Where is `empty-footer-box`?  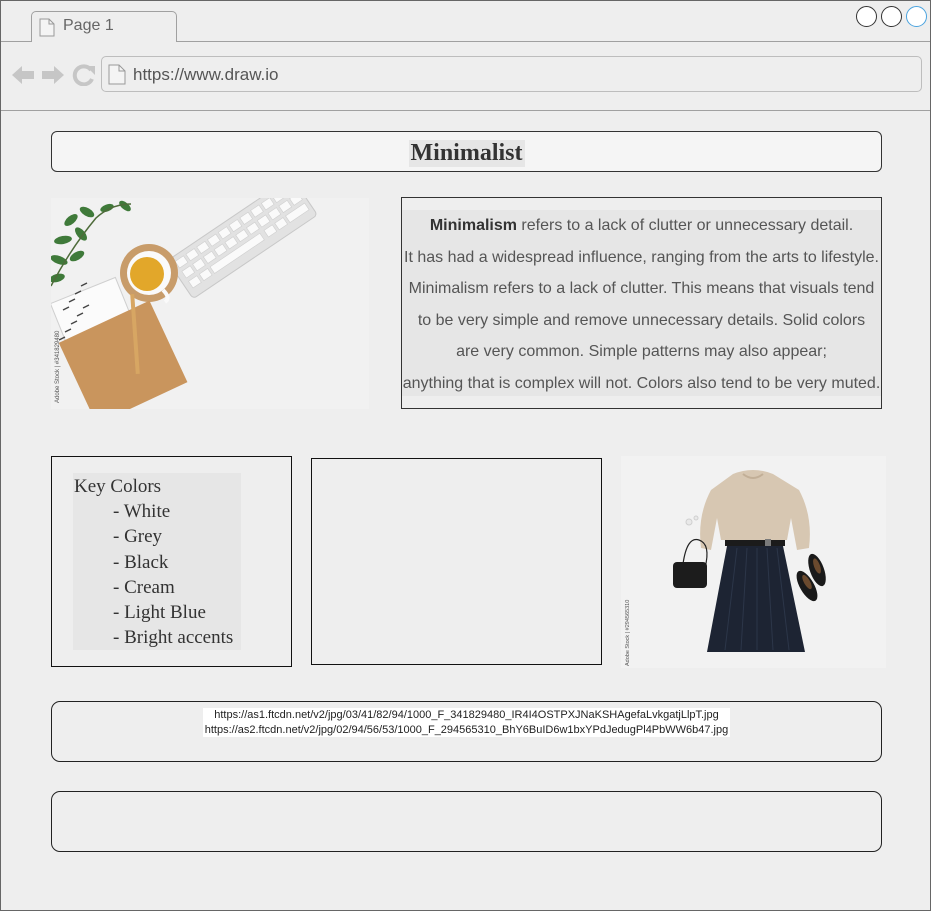
empty-footer-box is located at coordinates (466, 821).